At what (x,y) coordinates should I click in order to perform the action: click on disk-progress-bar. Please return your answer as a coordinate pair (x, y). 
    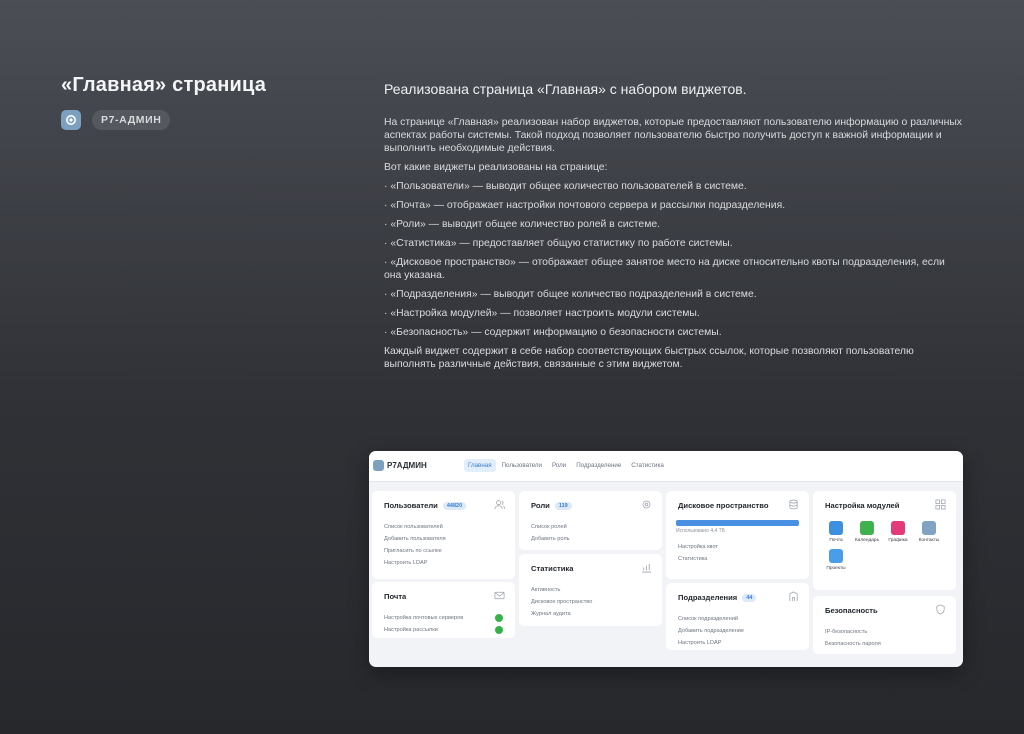
    Looking at the image, I should click on (737, 523).